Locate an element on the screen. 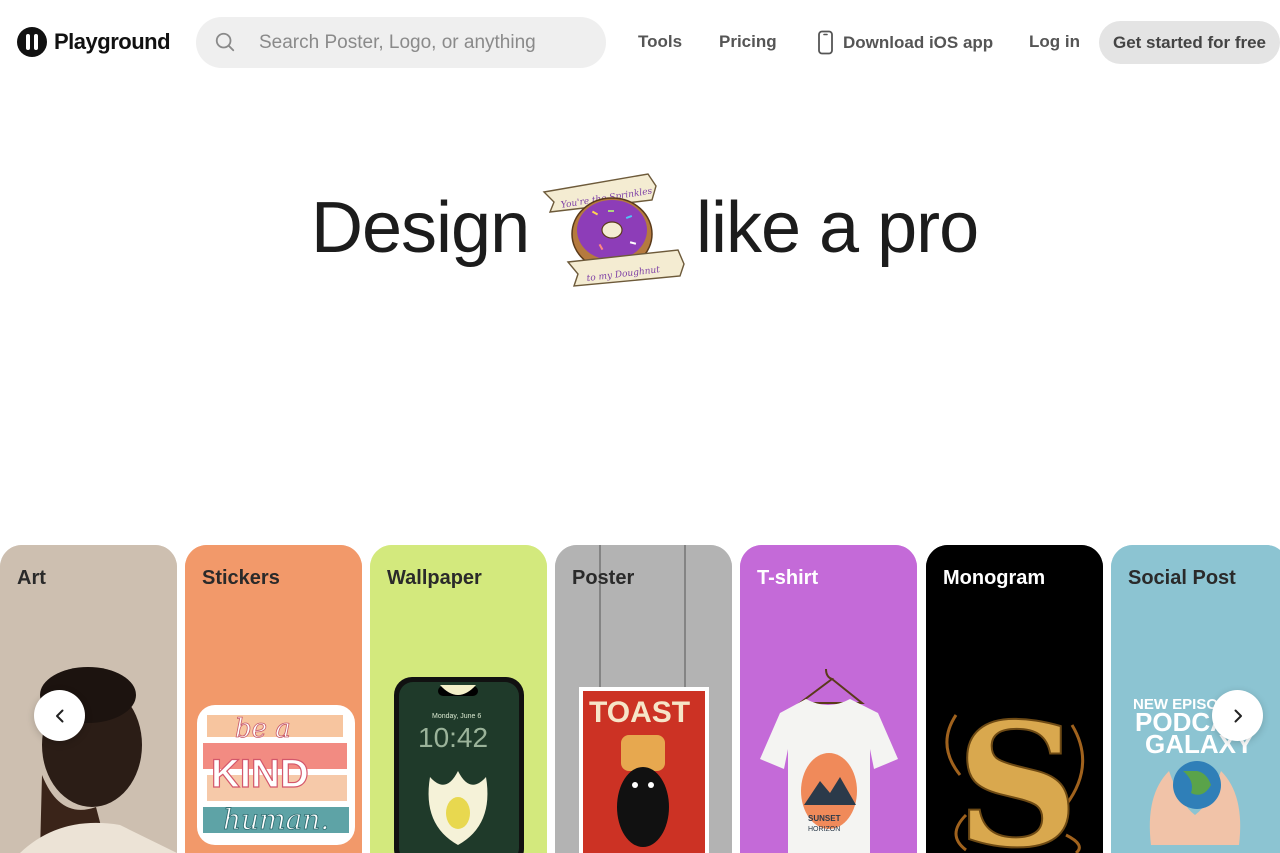  hero-title-design: Design is located at coordinates (420, 228).